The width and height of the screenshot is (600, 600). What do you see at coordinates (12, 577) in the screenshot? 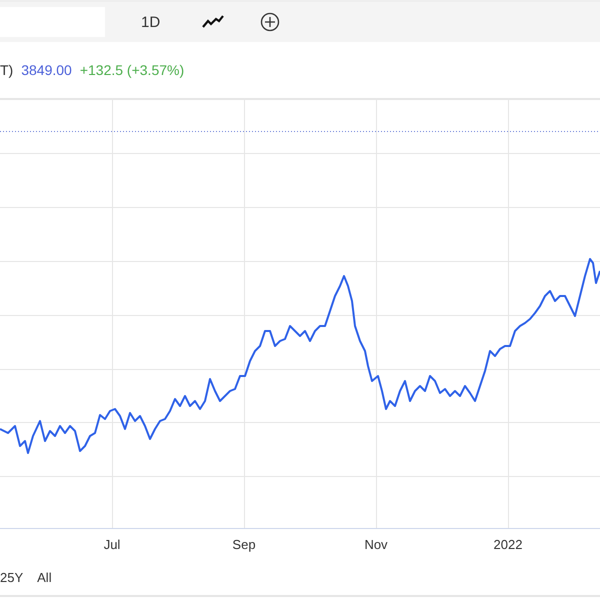
I see `range-button: 25Y` at bounding box center [12, 577].